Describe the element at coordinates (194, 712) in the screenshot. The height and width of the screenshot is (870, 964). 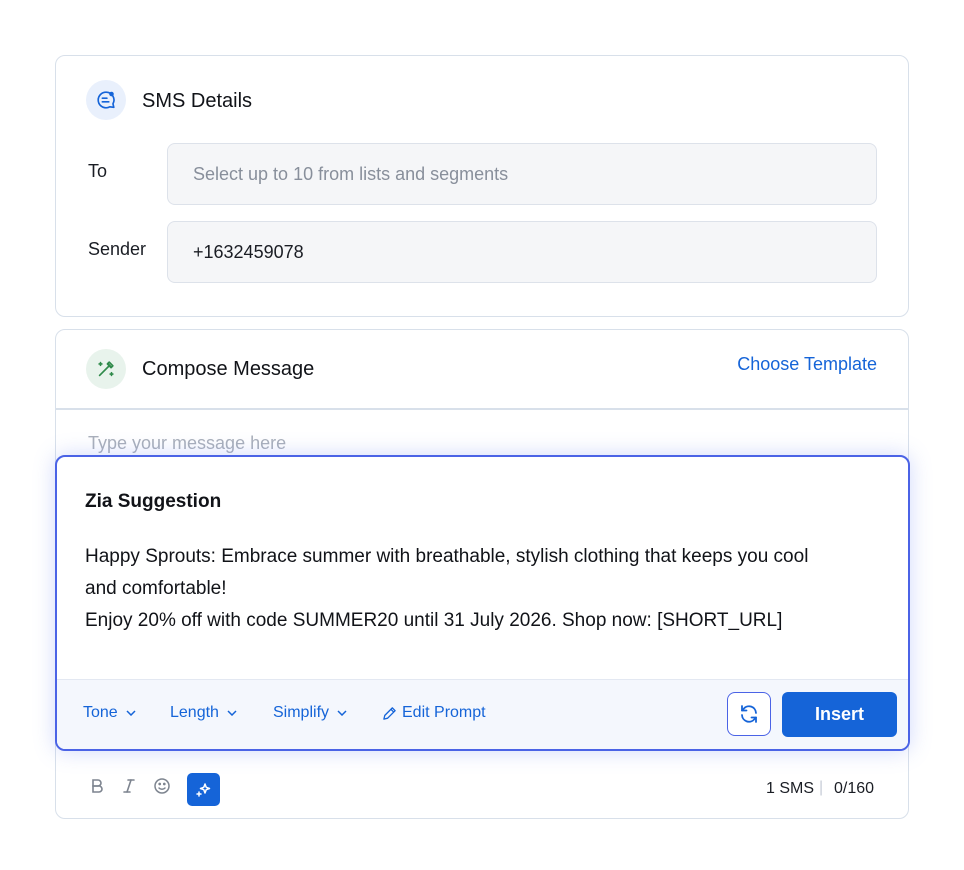
I see `length-label: Length` at that location.